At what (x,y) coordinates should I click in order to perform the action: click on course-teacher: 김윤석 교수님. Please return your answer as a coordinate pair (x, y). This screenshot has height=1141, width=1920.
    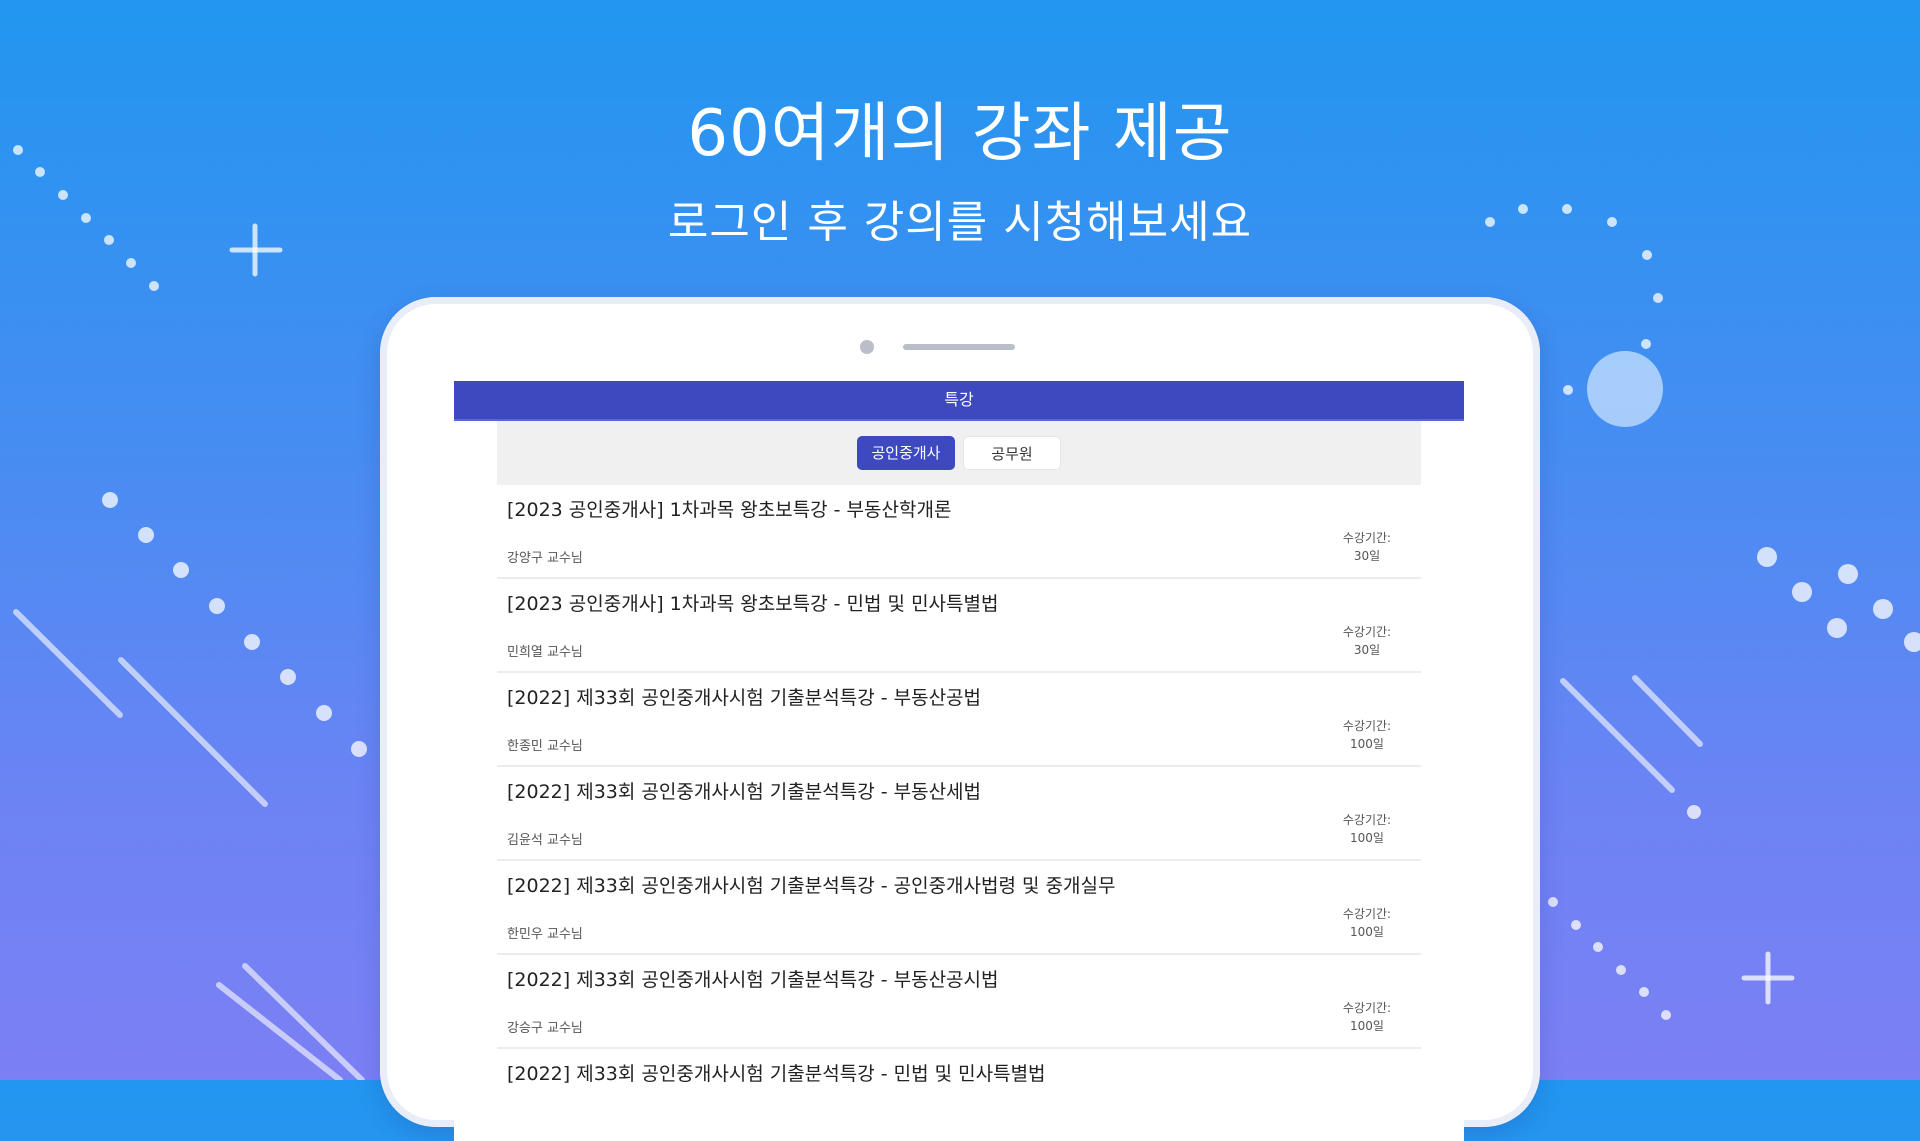
    Looking at the image, I should click on (545, 840).